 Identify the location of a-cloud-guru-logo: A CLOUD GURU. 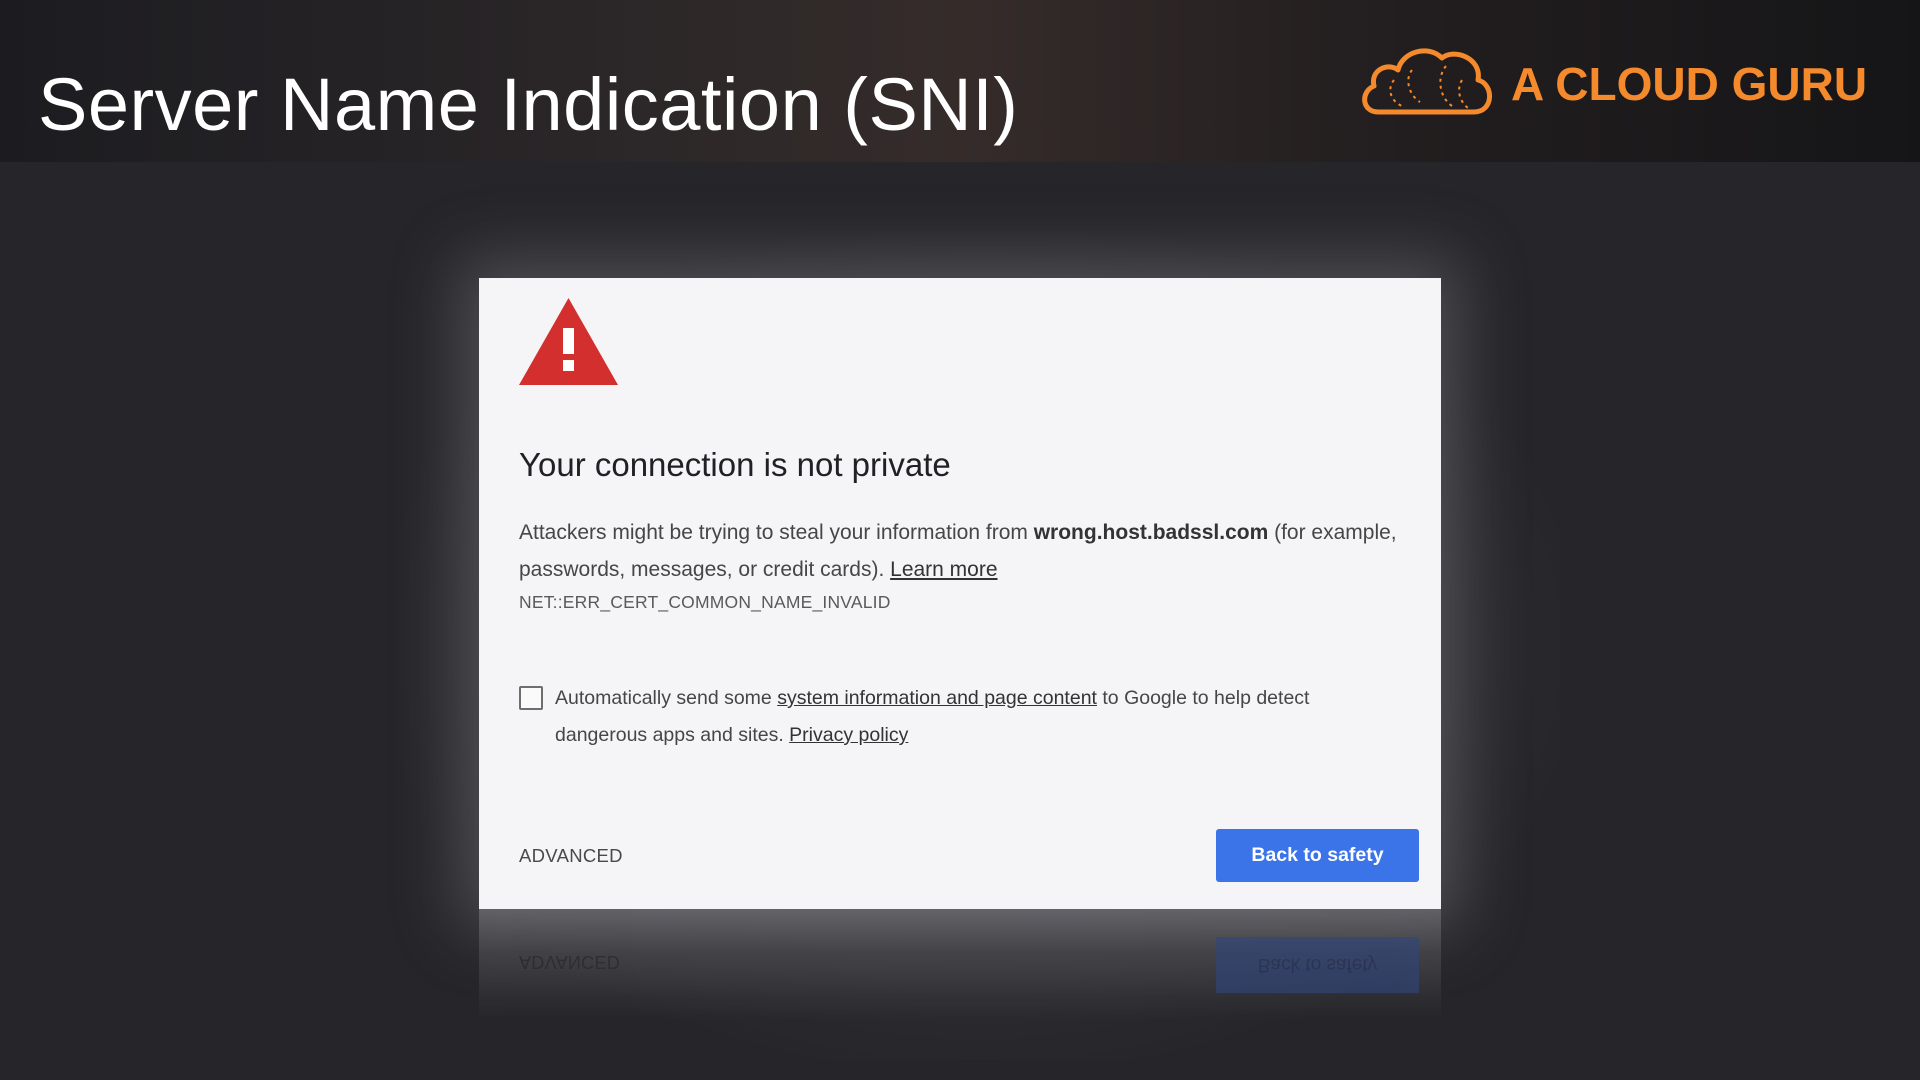
(1616, 82).